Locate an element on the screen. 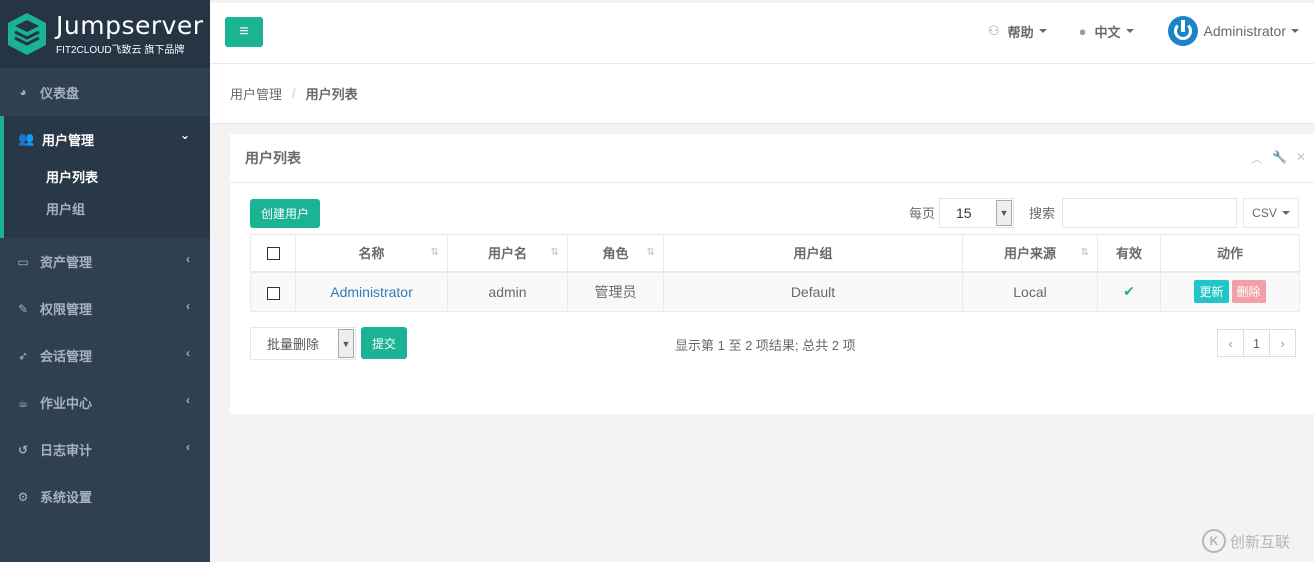 The width and height of the screenshot is (1314, 562). page-button: 1 is located at coordinates (1256, 343).